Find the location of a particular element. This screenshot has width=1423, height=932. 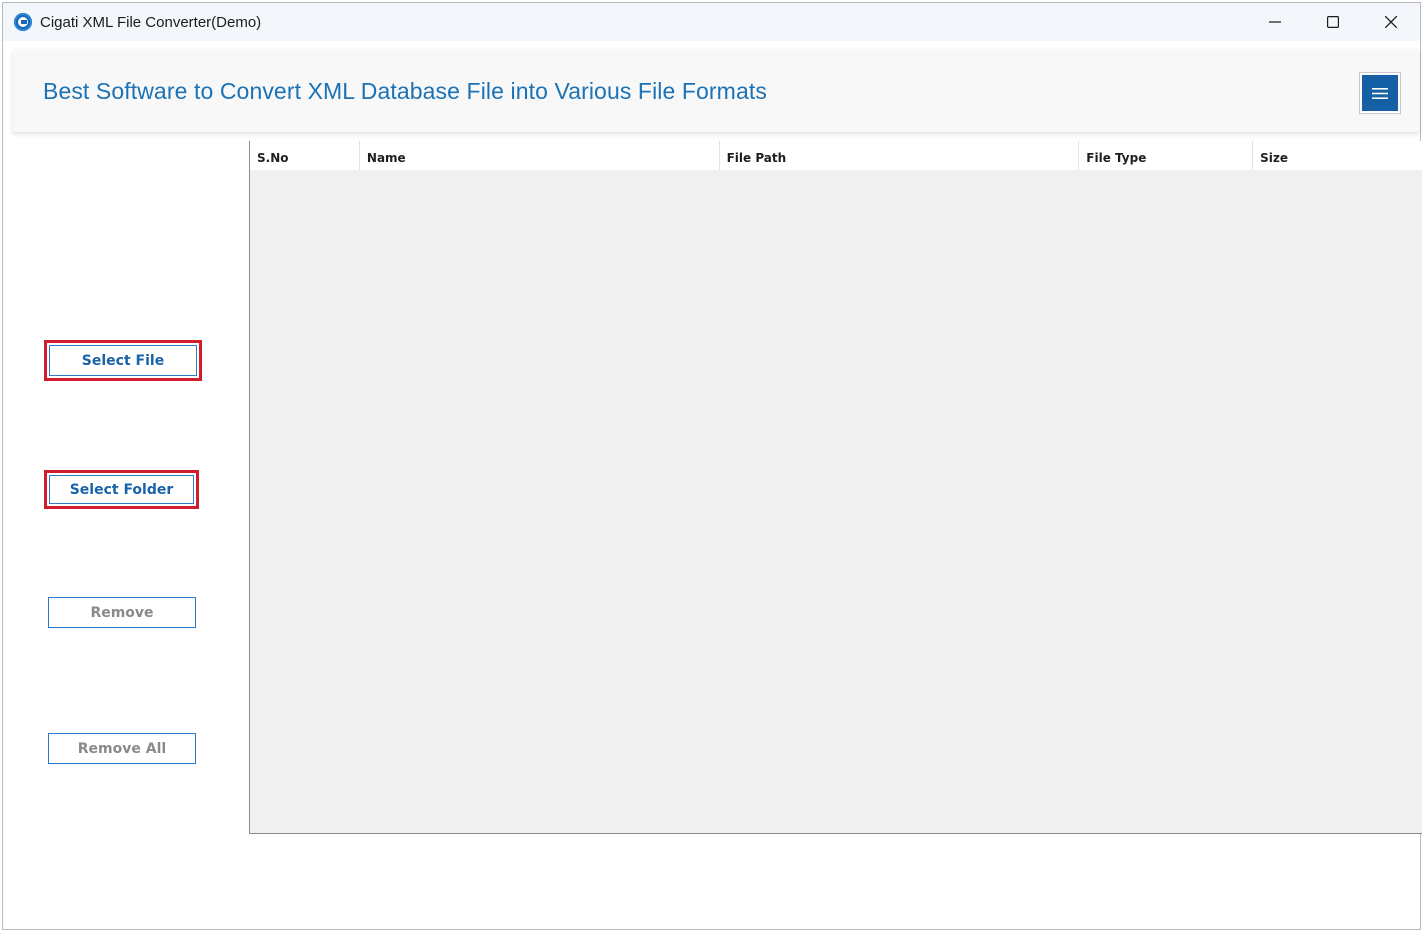

close-icon is located at coordinates (1391, 22).